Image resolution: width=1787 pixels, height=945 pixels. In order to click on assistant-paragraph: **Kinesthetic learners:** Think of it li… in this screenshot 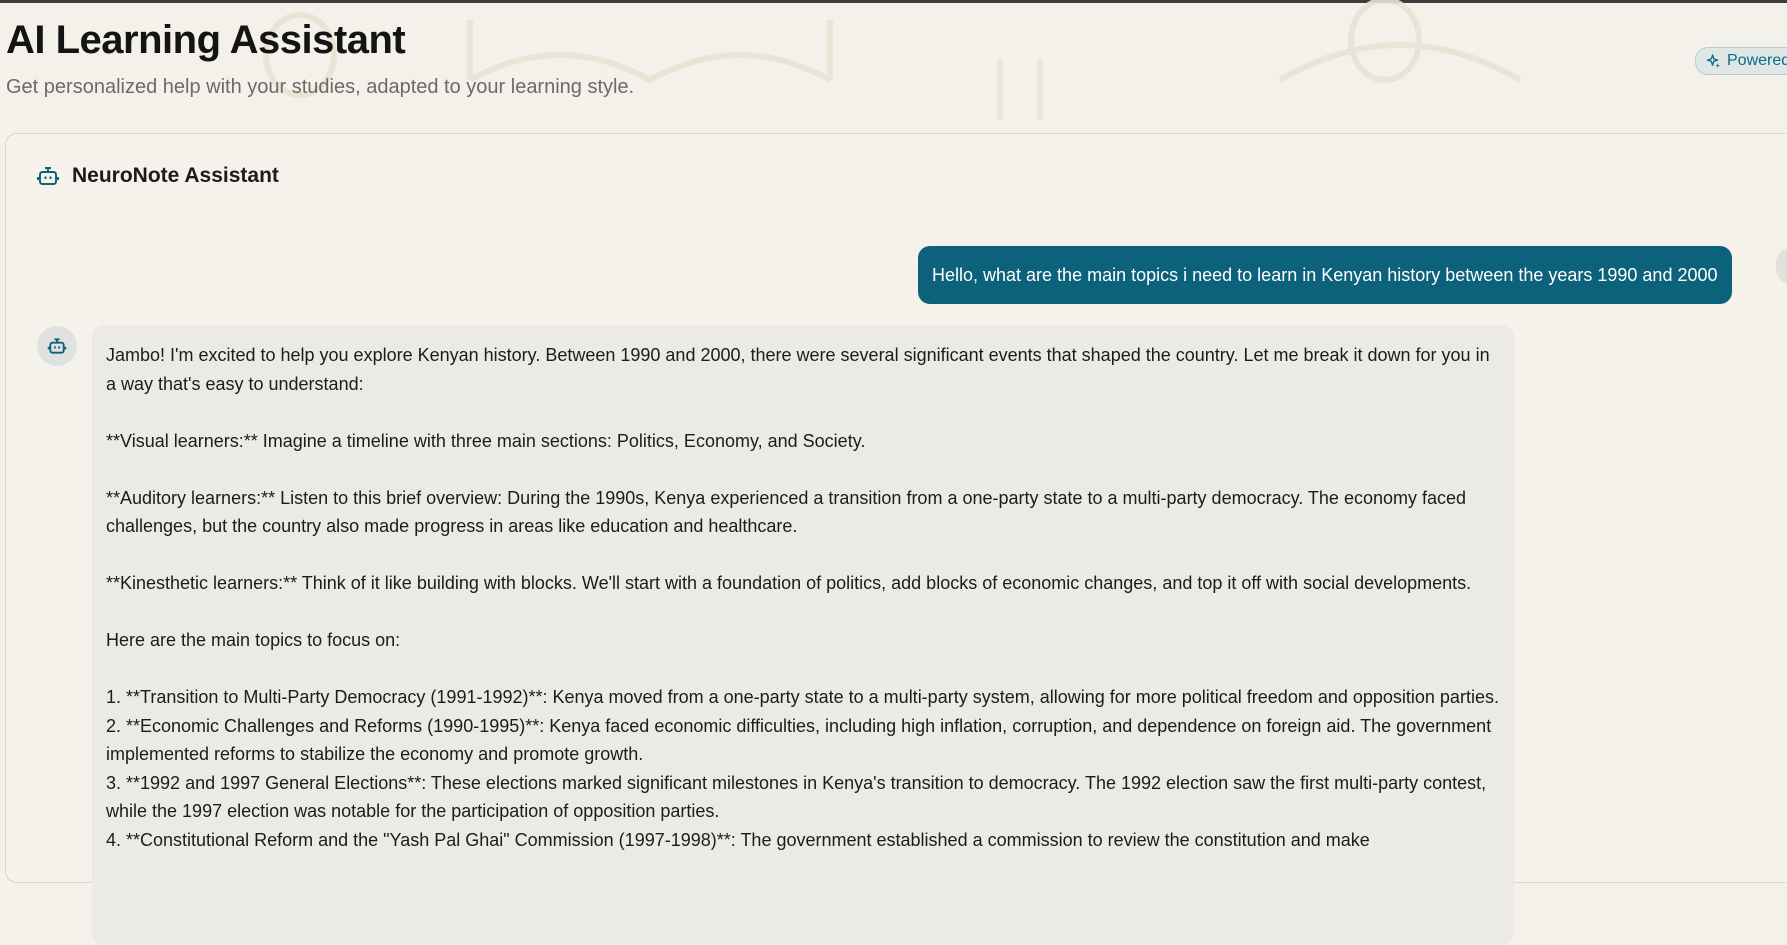, I will do `click(789, 583)`.